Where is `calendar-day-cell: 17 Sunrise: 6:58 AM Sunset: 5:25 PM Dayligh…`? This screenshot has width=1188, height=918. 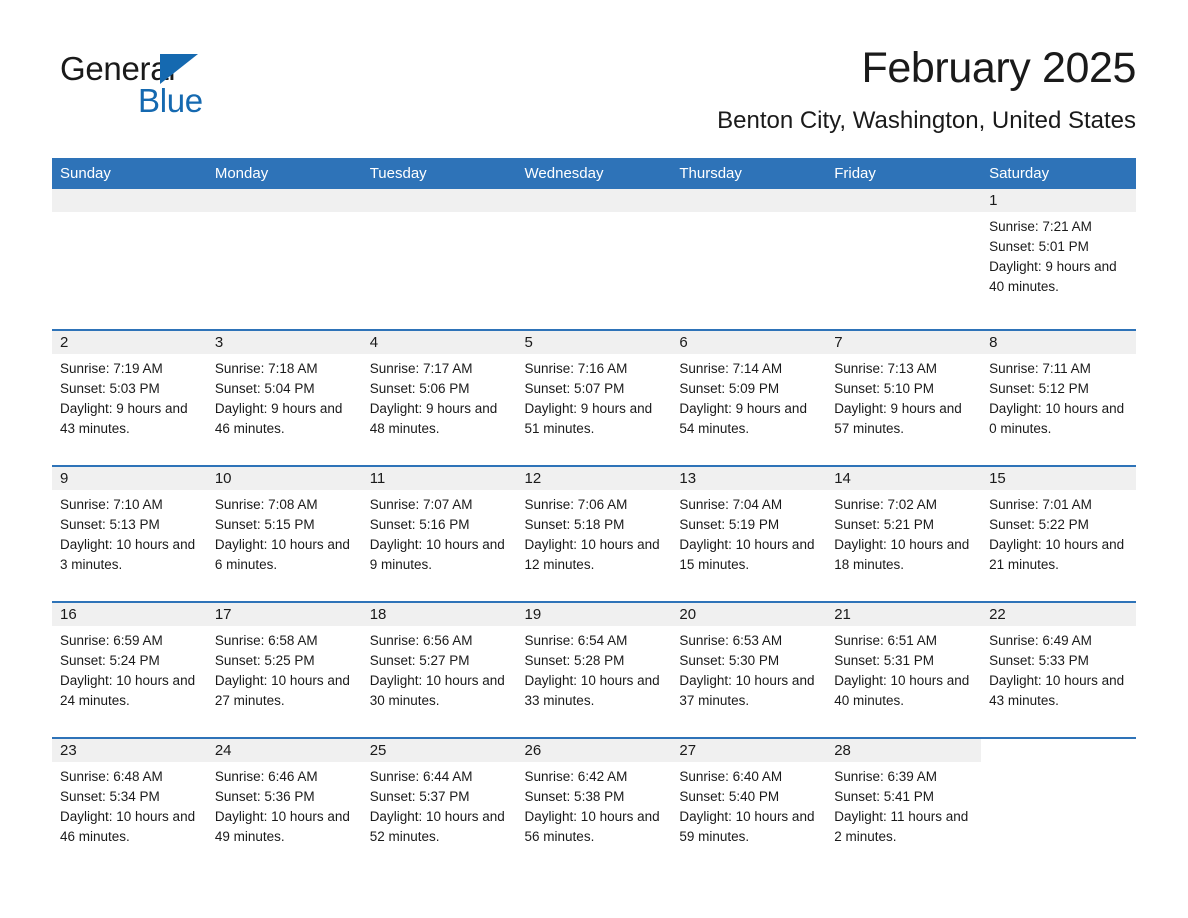 calendar-day-cell: 17 Sunrise: 6:58 AM Sunset: 5:25 PM Dayligh… is located at coordinates (284, 669).